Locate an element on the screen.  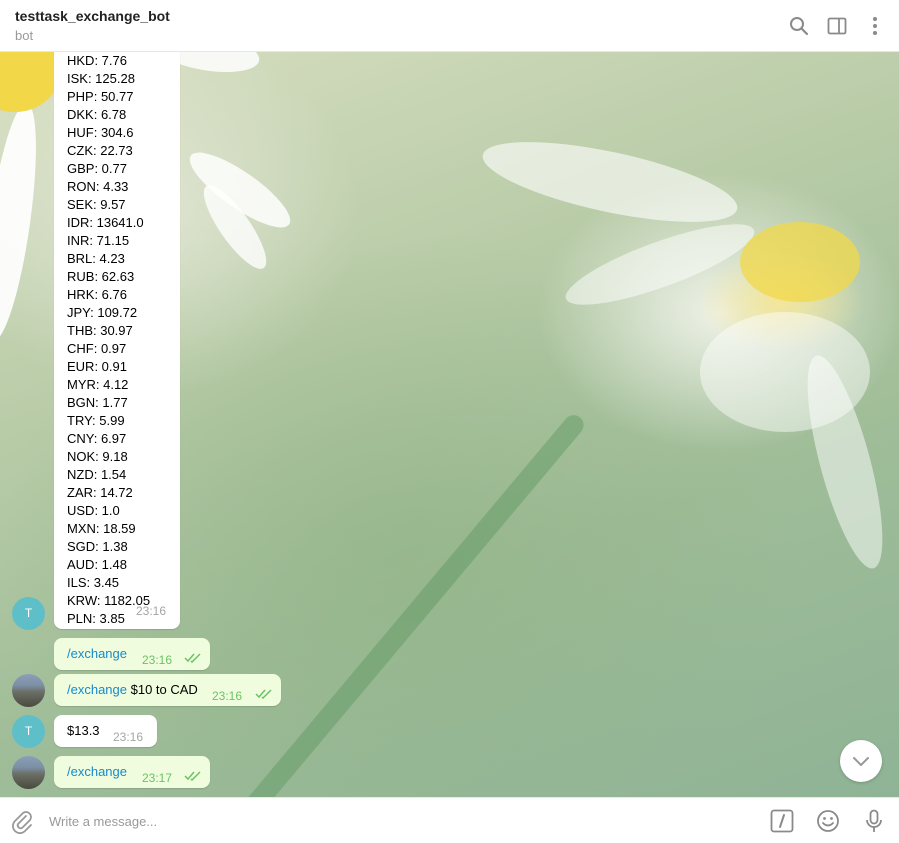
rate-line: JPY: 109.72 is located at coordinates (102, 312).